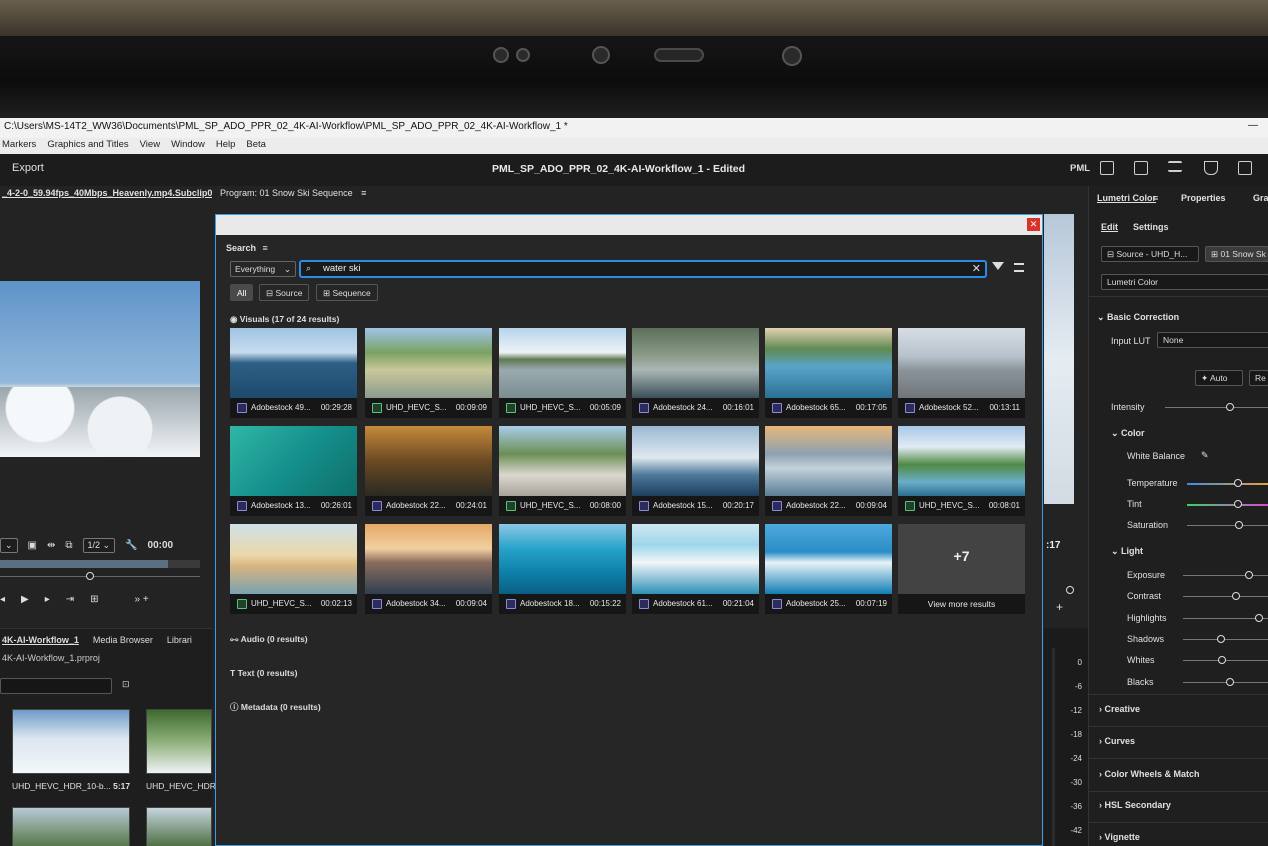  What do you see at coordinates (1155, 198) in the screenshot?
I see `lumetri-menu-icon: ≡` at bounding box center [1155, 198].